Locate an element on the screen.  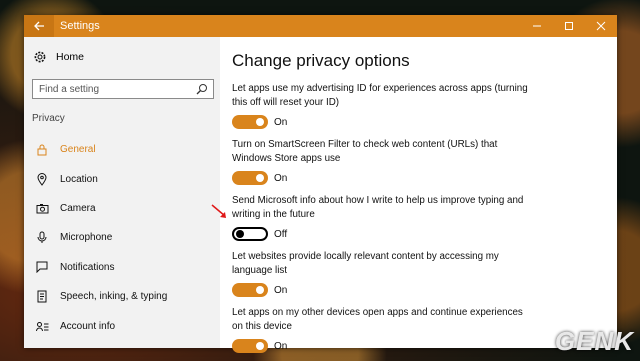
camera-icon is located at coordinates (42, 208).